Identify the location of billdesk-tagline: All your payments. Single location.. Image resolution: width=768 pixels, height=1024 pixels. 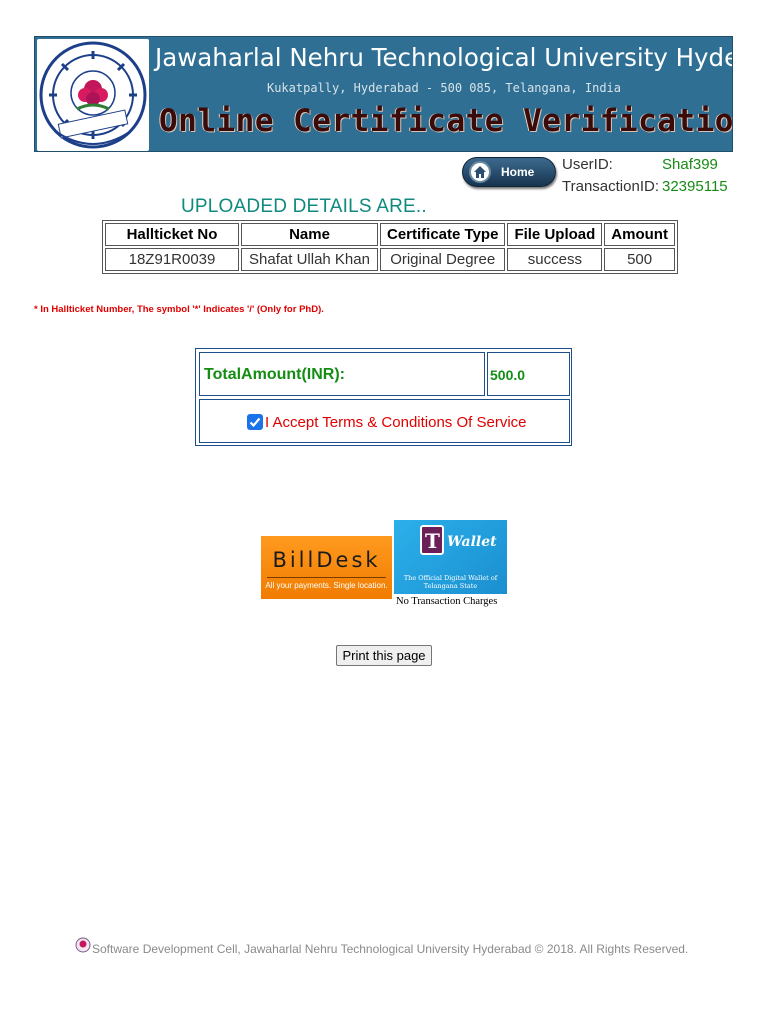
(326, 585).